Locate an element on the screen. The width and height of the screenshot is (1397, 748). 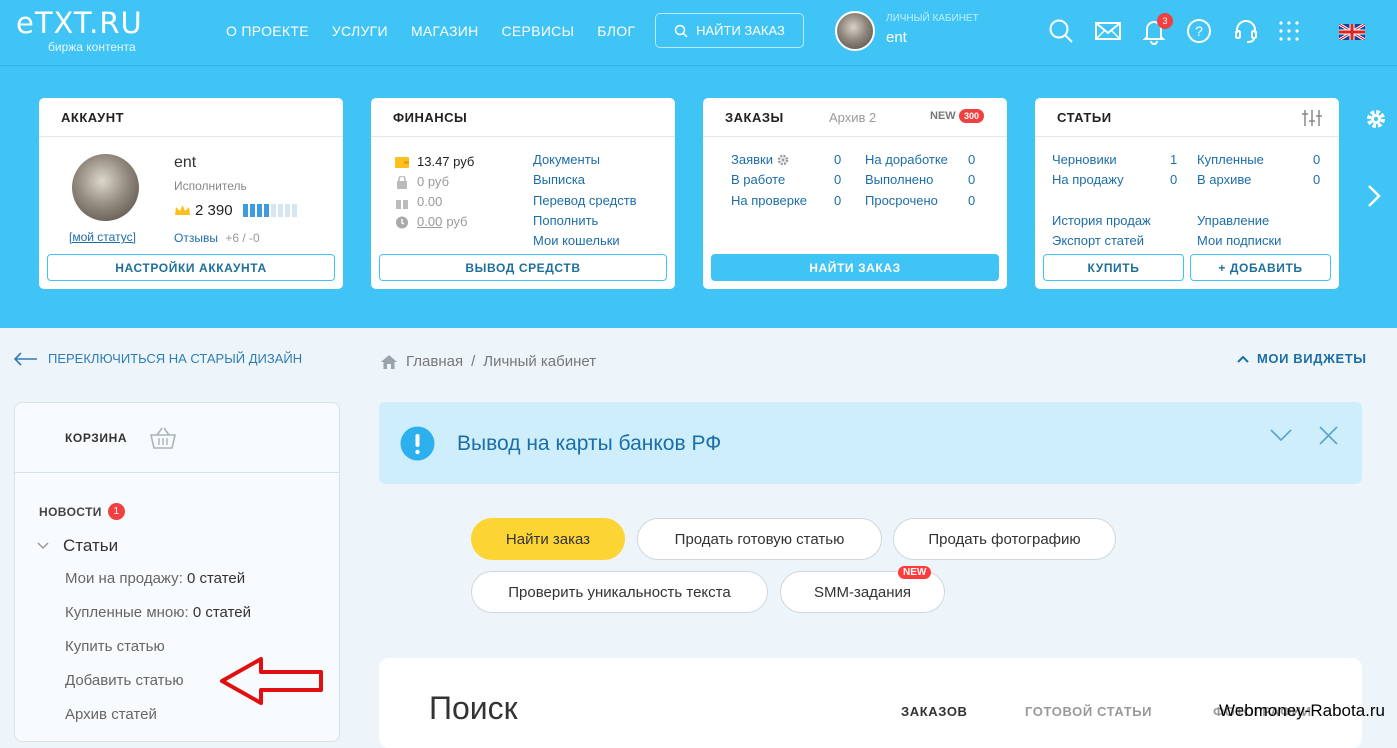
sliders-icon is located at coordinates (1312, 118).